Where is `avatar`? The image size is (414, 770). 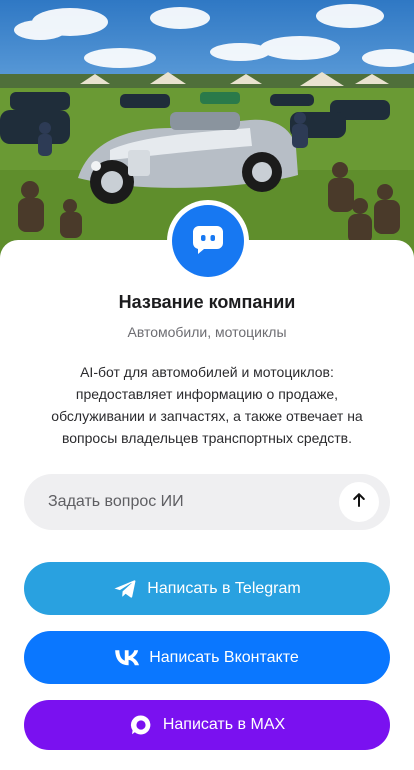
avatar is located at coordinates (208, 241).